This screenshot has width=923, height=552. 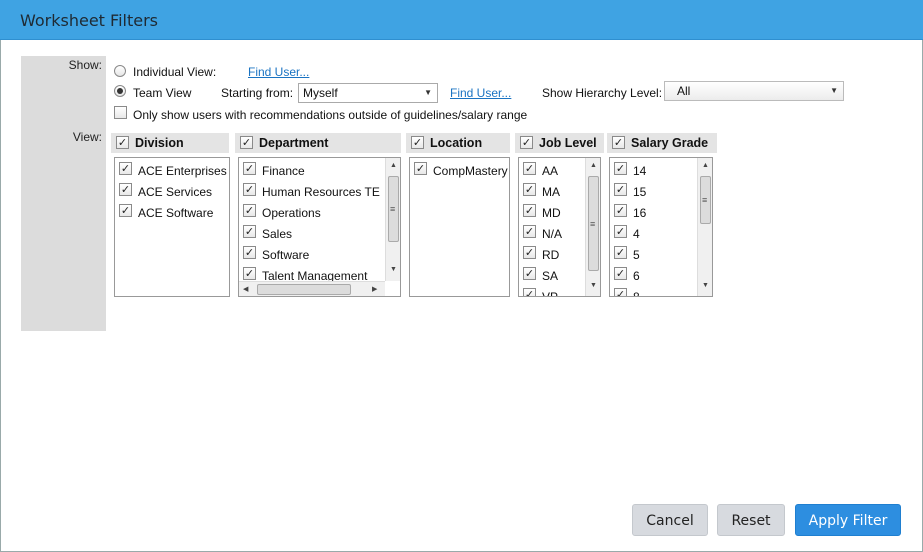 I want to click on list-item: ✓ 16, so click(x=653, y=212).